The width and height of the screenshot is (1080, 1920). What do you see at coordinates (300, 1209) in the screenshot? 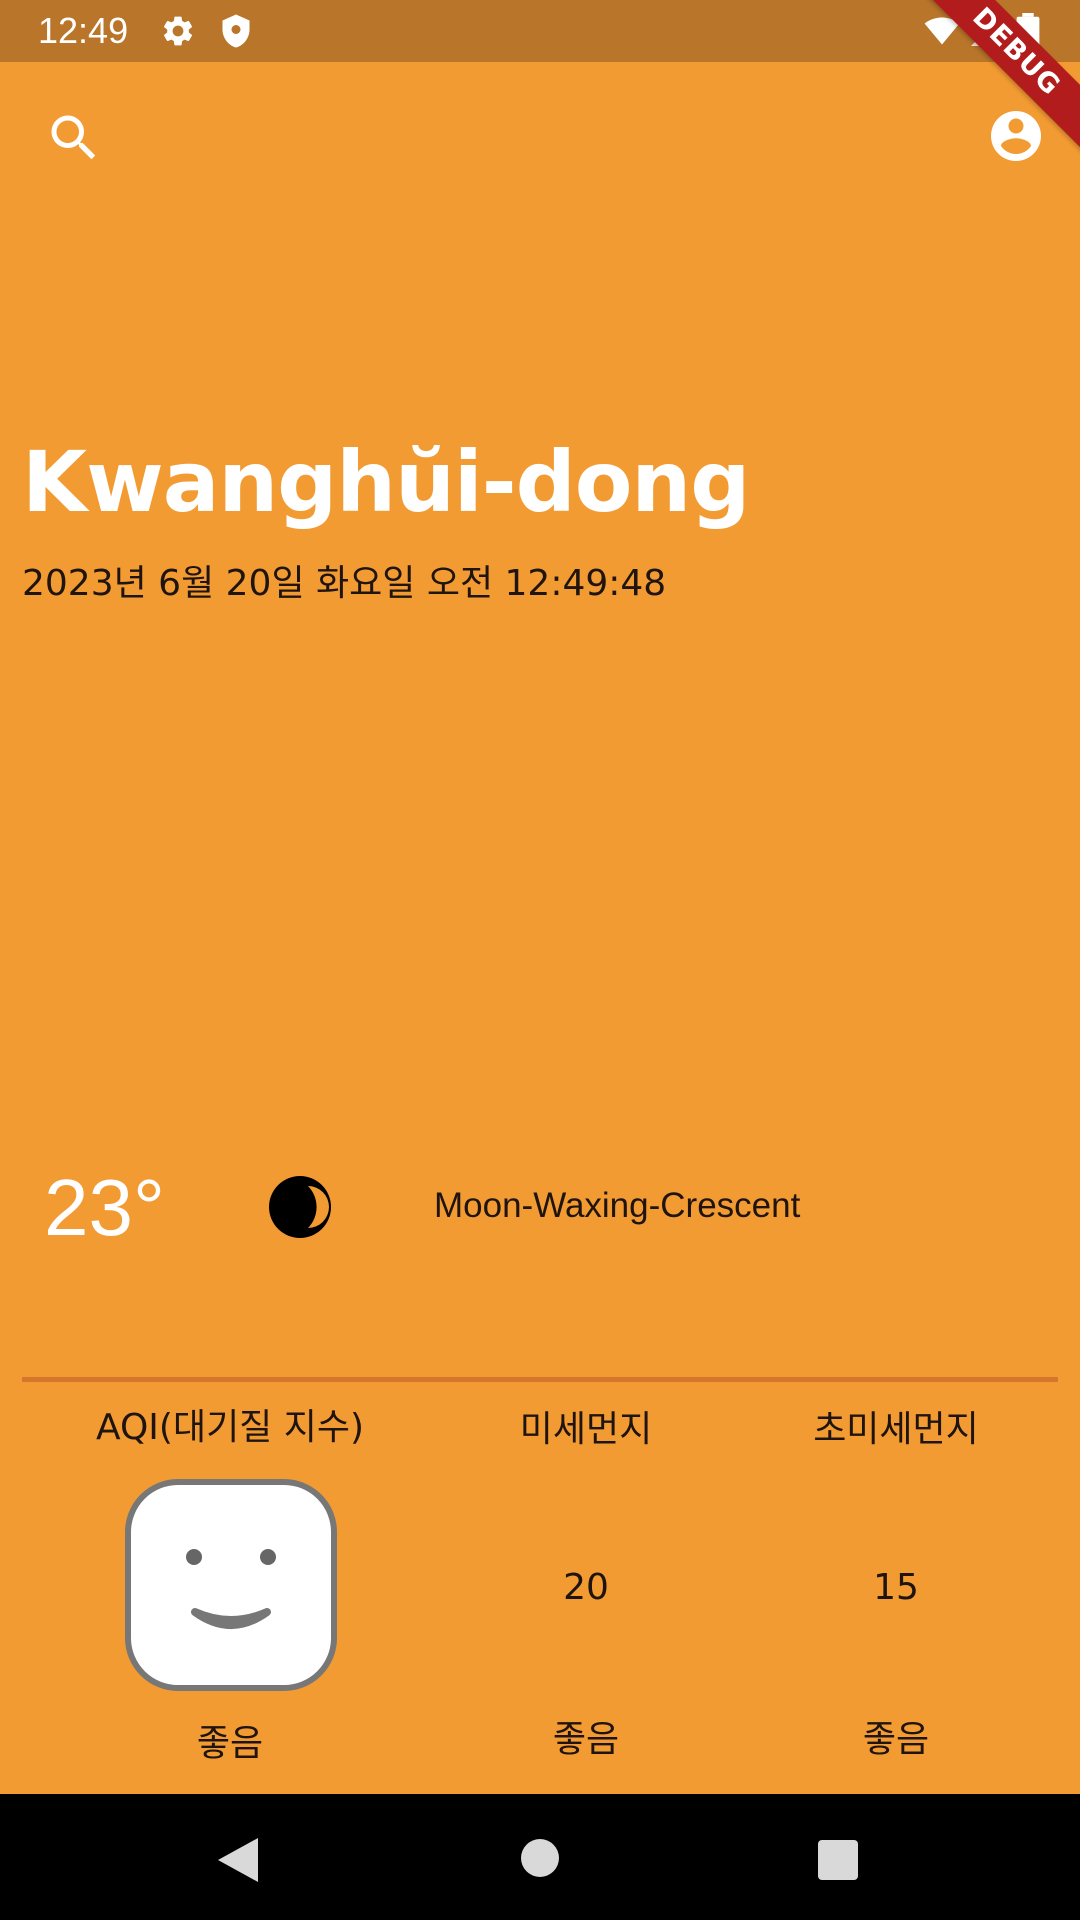
I see `moon-waxing-crescent-icon` at bounding box center [300, 1209].